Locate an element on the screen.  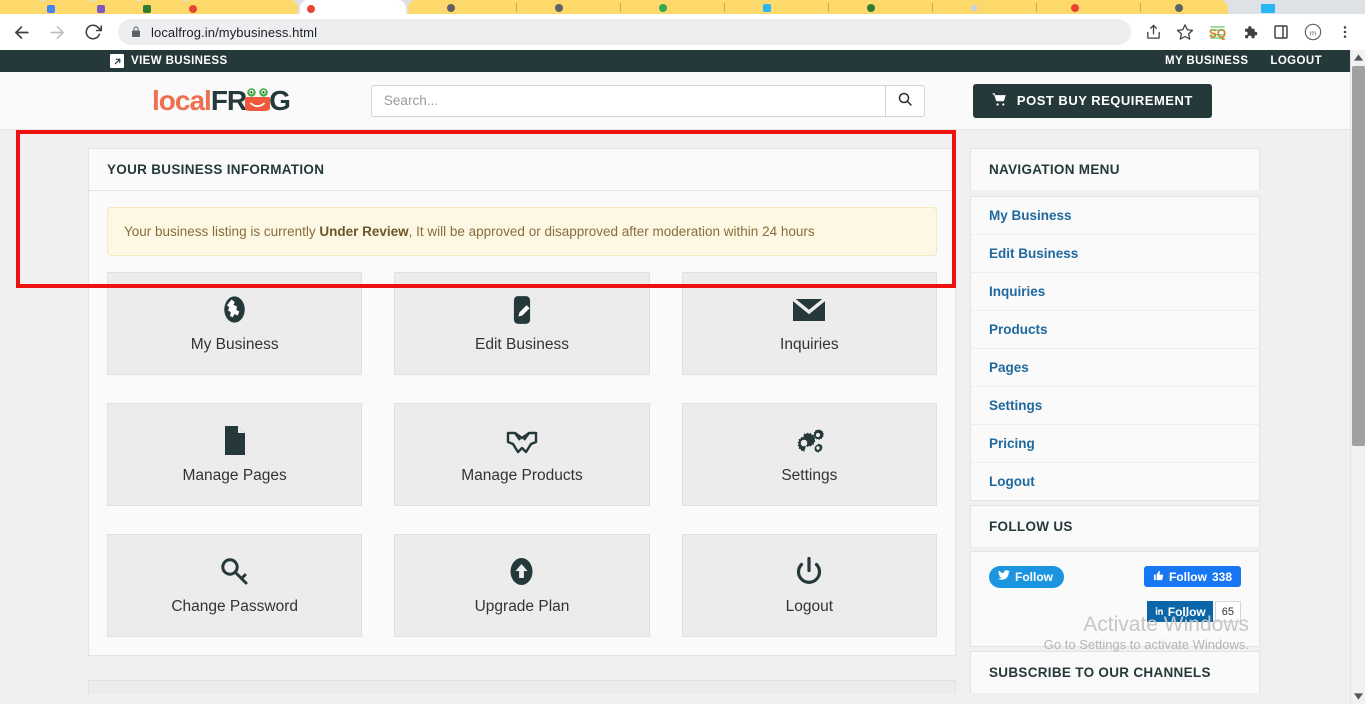
star-icon is located at coordinates (1185, 32).